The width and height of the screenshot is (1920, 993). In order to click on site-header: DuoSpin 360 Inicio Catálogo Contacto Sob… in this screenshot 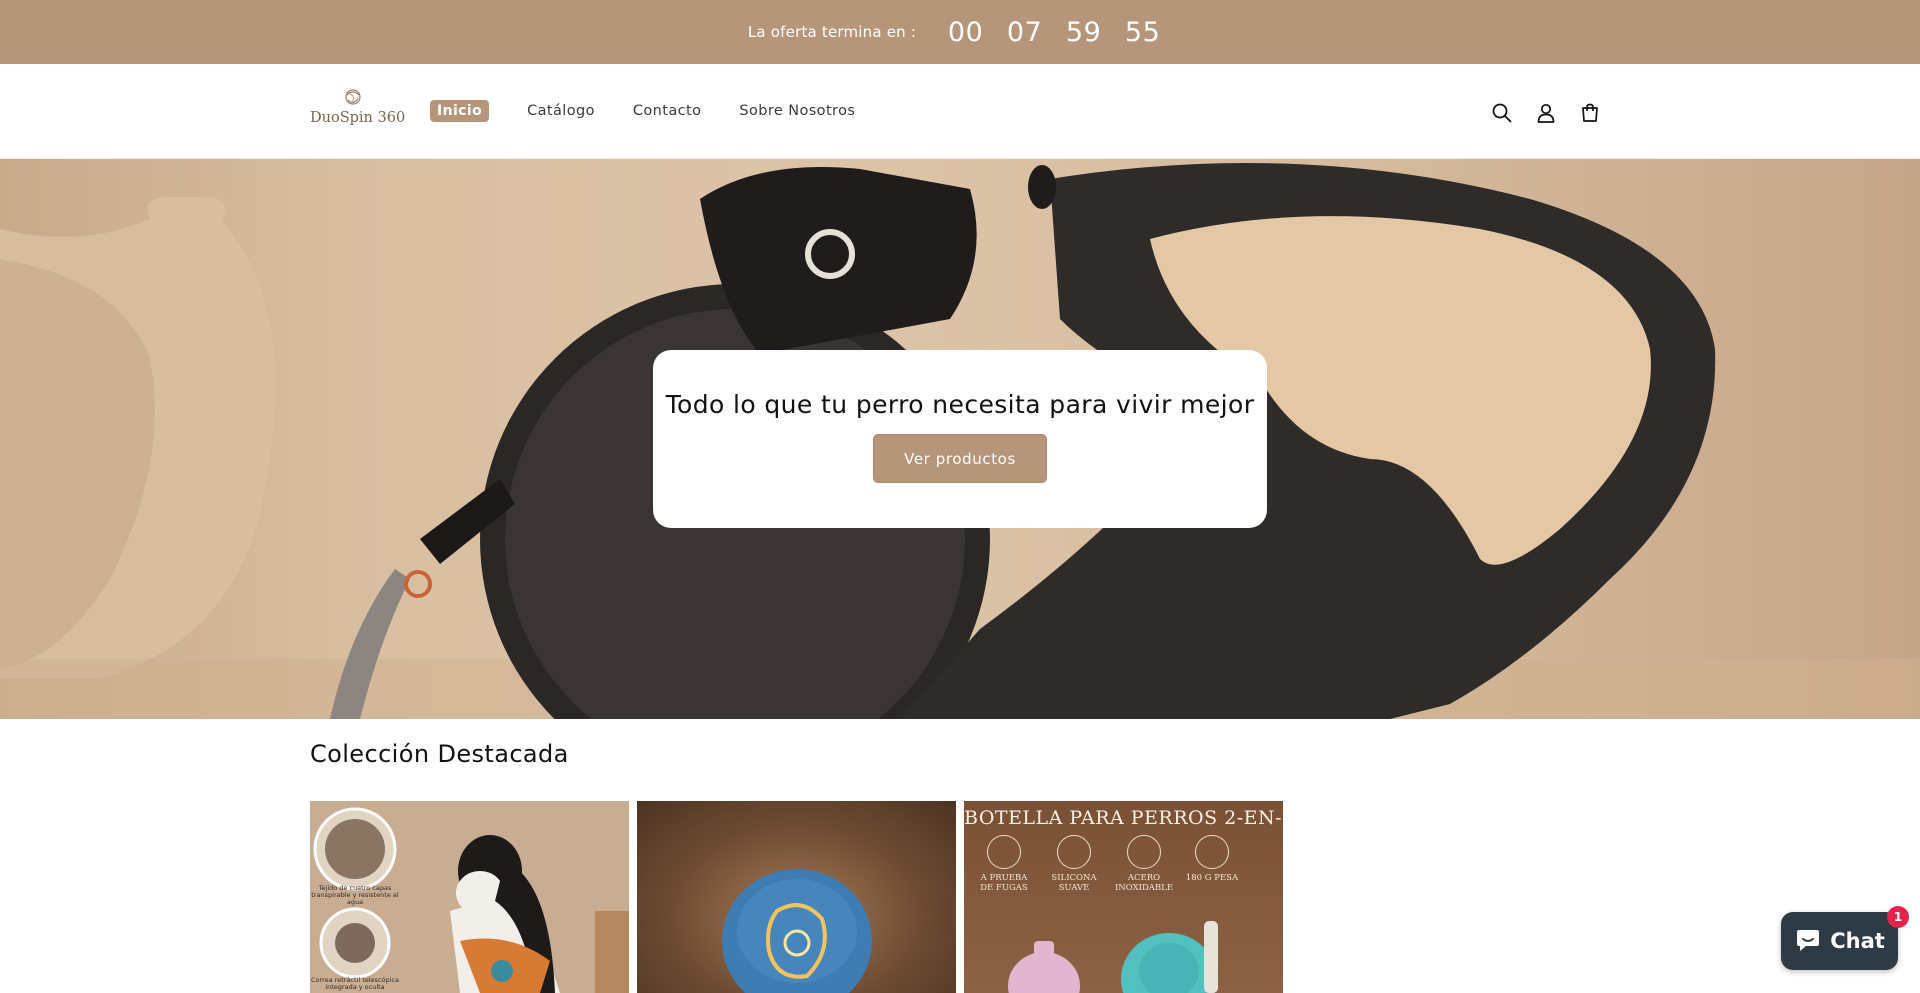, I will do `click(960, 111)`.